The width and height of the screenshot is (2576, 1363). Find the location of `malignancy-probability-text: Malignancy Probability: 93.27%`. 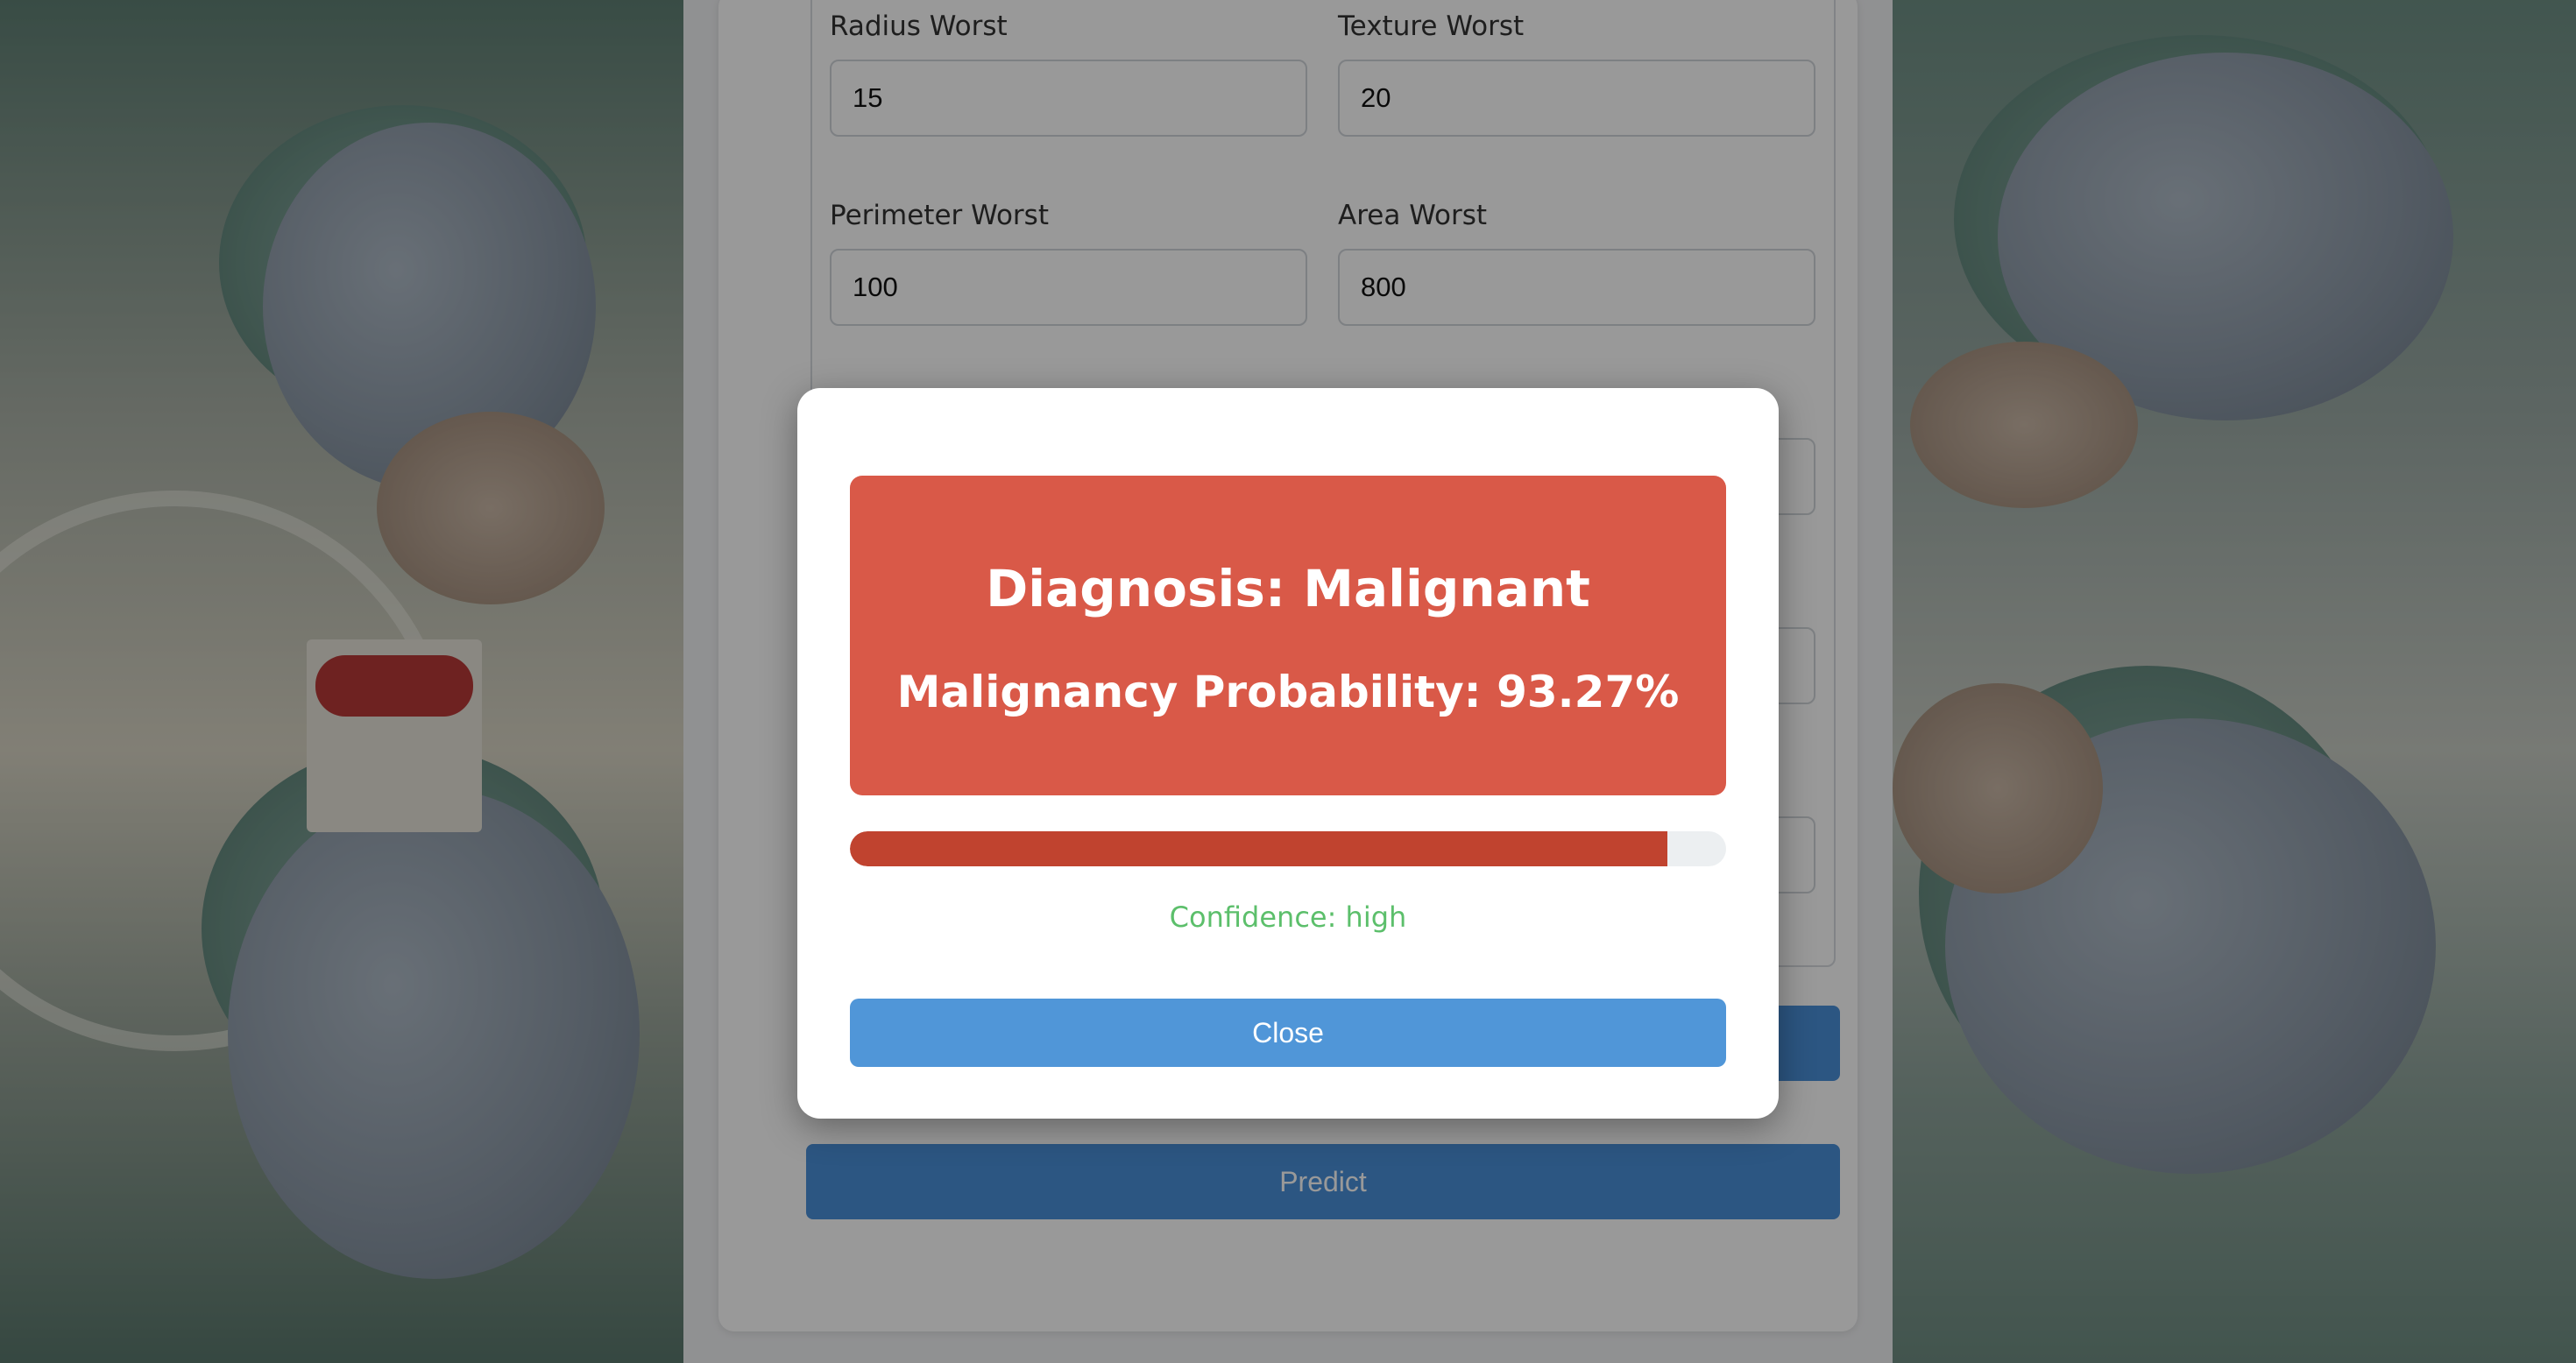

malignancy-probability-text: Malignancy Probability: 93.27% is located at coordinates (1288, 692).